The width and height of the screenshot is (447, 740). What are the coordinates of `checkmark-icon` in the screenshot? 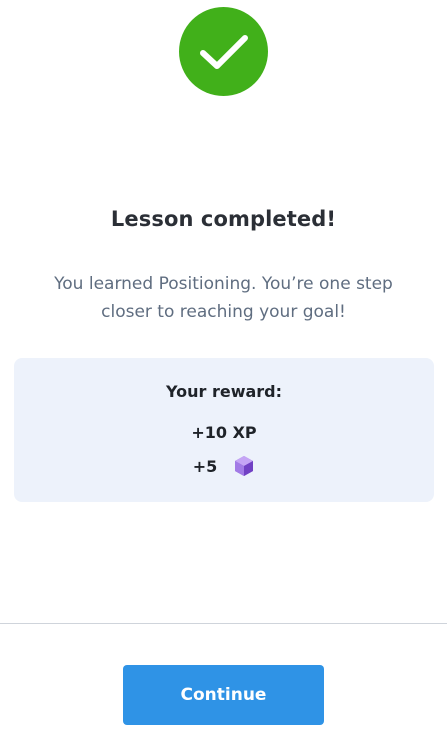 It's located at (223, 51).